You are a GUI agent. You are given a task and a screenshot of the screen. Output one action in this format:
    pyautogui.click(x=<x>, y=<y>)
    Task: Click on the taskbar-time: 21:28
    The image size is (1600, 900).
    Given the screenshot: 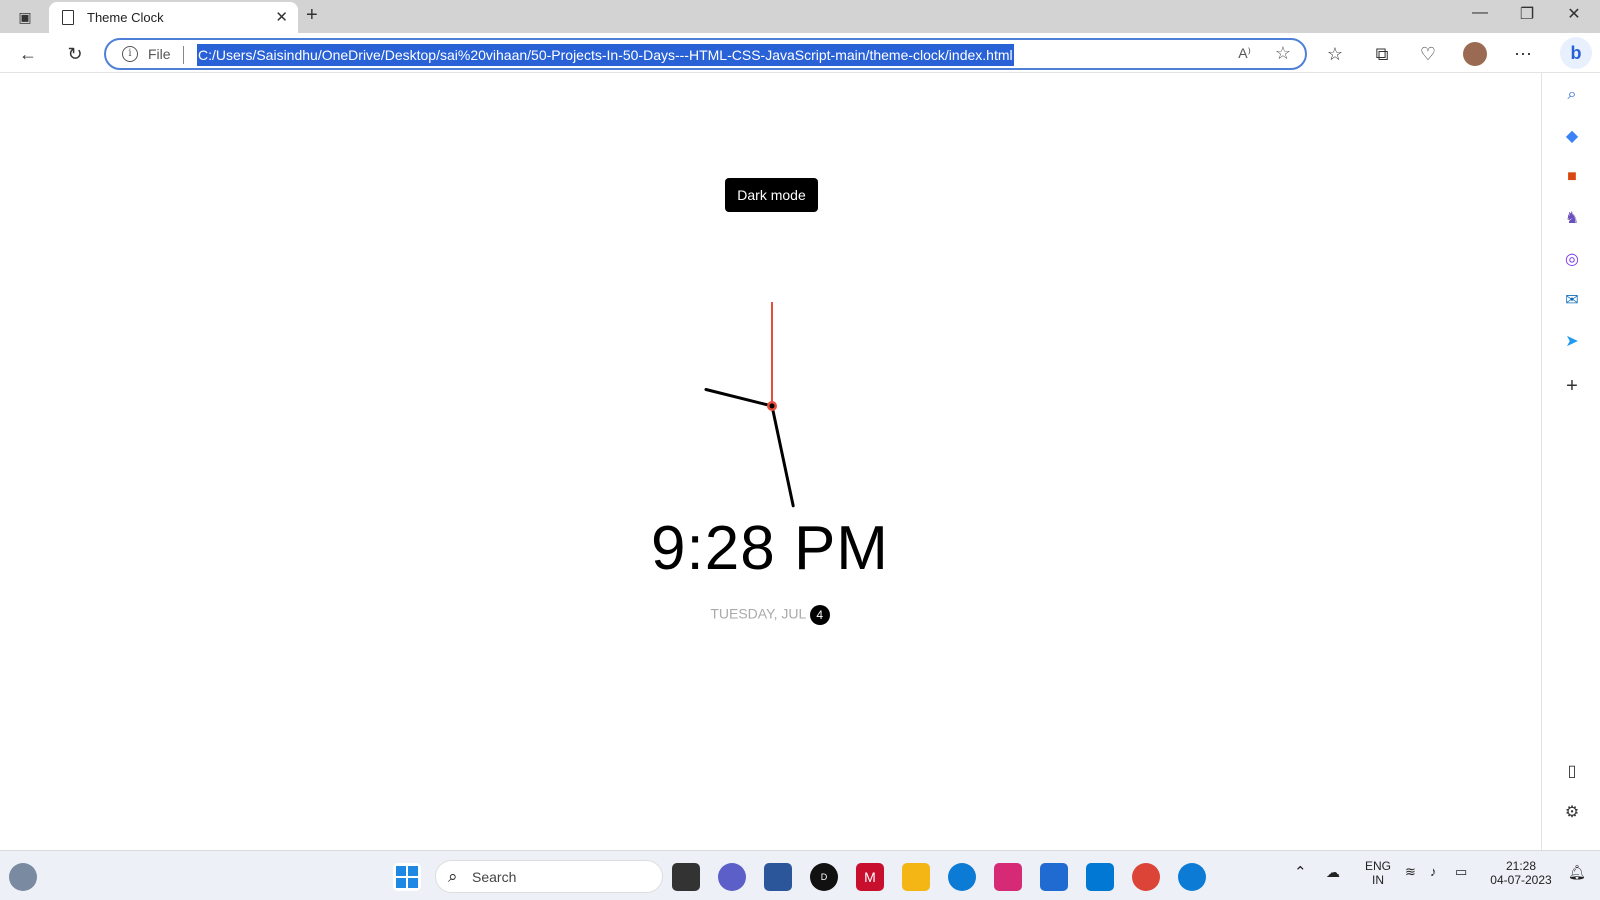 What is the action you would take?
    pyautogui.click(x=1521, y=866)
    